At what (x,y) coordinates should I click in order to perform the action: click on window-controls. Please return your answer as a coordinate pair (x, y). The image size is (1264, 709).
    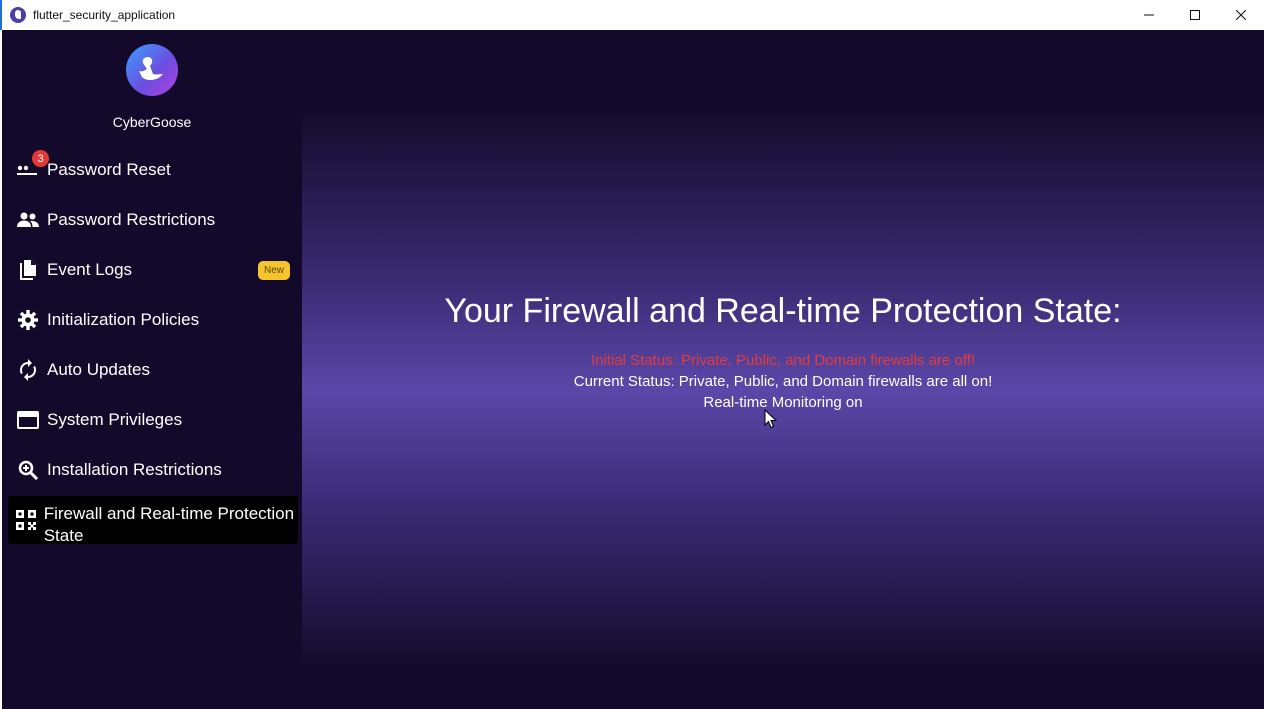
    Looking at the image, I should click on (1195, 15).